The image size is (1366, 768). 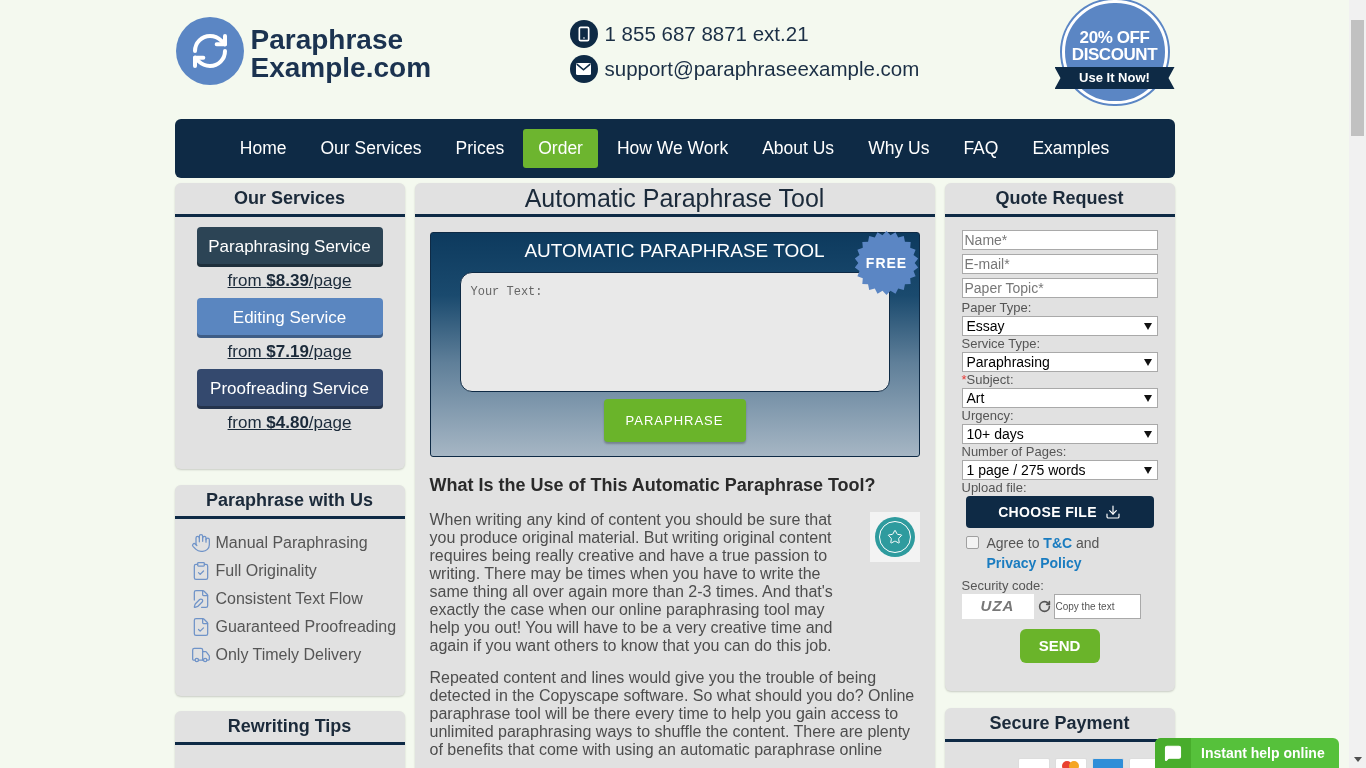 What do you see at coordinates (1357, 759) in the screenshot?
I see `scroll-down-arrow-icon` at bounding box center [1357, 759].